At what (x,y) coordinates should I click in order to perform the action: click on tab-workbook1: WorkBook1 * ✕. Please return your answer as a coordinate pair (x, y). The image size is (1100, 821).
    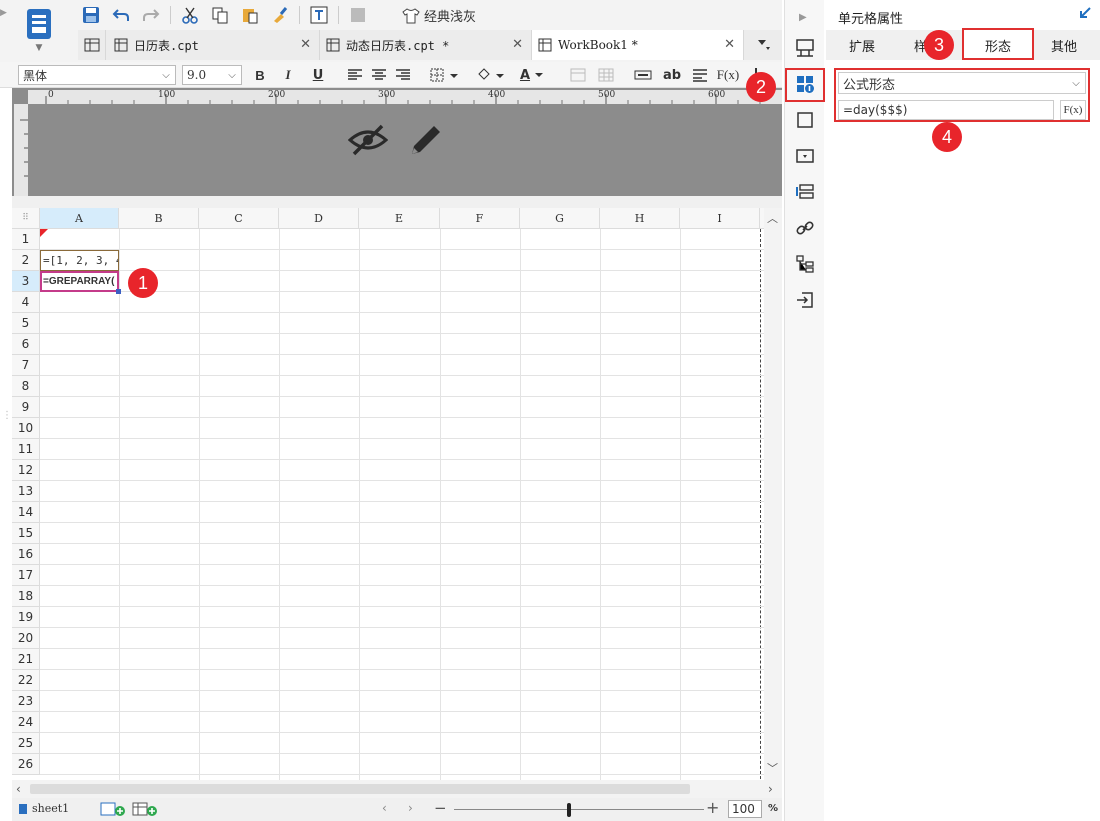
    Looking at the image, I should click on (638, 45).